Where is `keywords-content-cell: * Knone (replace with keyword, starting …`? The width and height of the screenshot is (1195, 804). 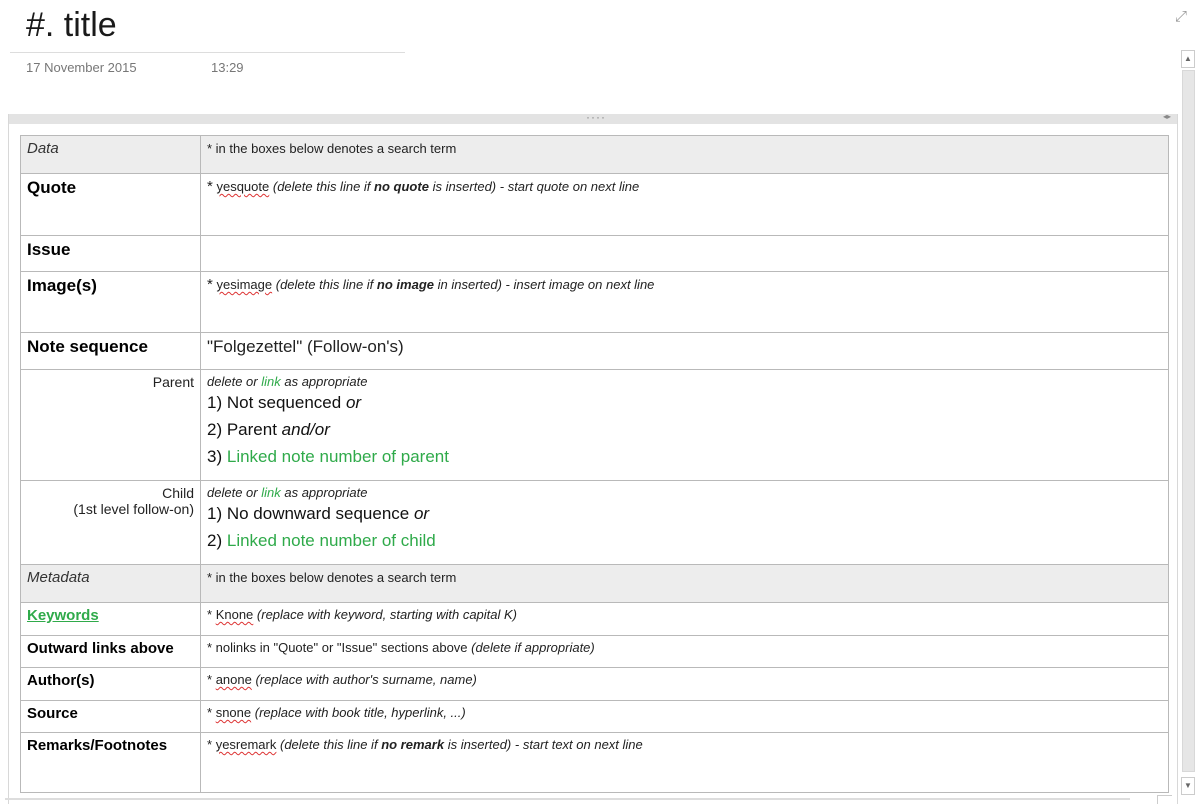
keywords-content-cell: * Knone (replace with keyword, starting … is located at coordinates (684, 619).